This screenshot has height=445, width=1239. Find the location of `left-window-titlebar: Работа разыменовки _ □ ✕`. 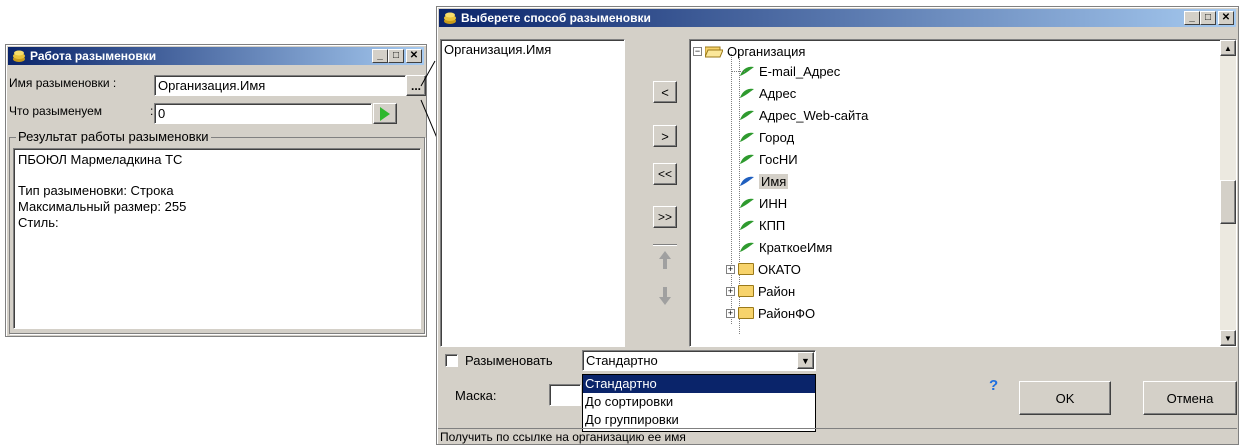

left-window-titlebar: Работа разыменовки _ □ ✕ is located at coordinates (216, 56).